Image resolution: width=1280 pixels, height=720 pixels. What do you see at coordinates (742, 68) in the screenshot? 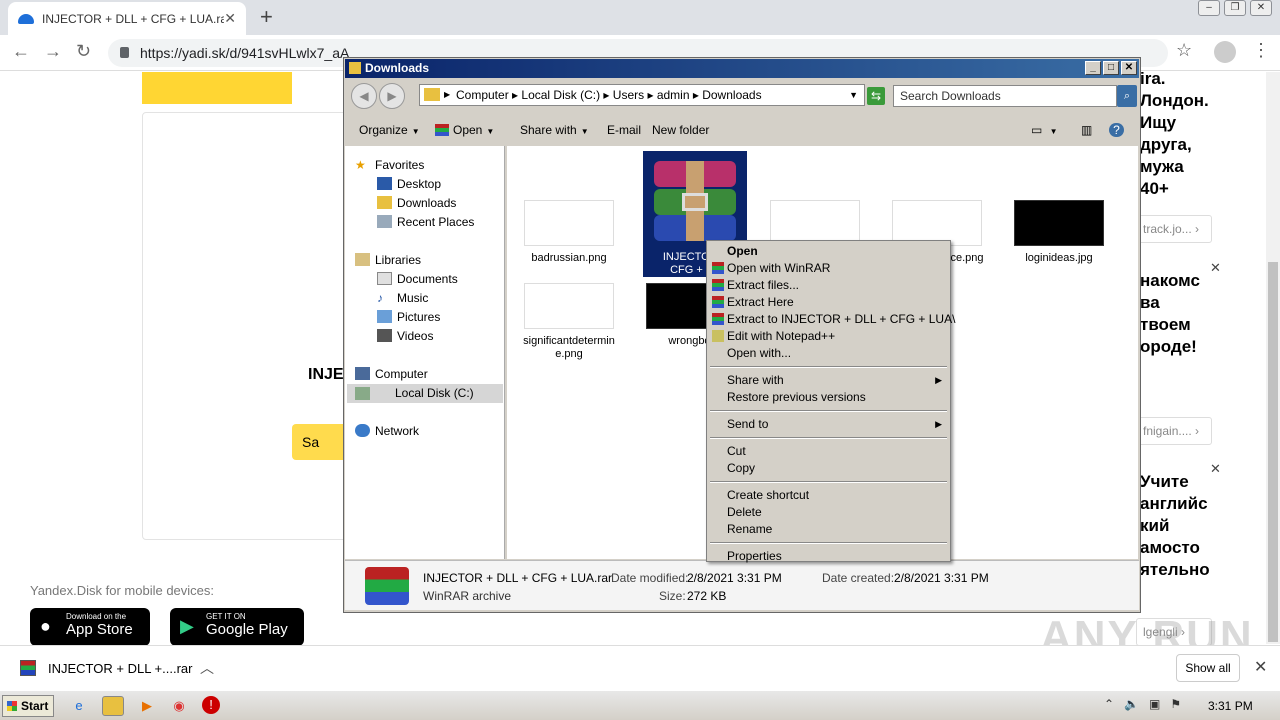
I see `explorer-titlebar: Downloads _ □ ✕` at bounding box center [742, 68].